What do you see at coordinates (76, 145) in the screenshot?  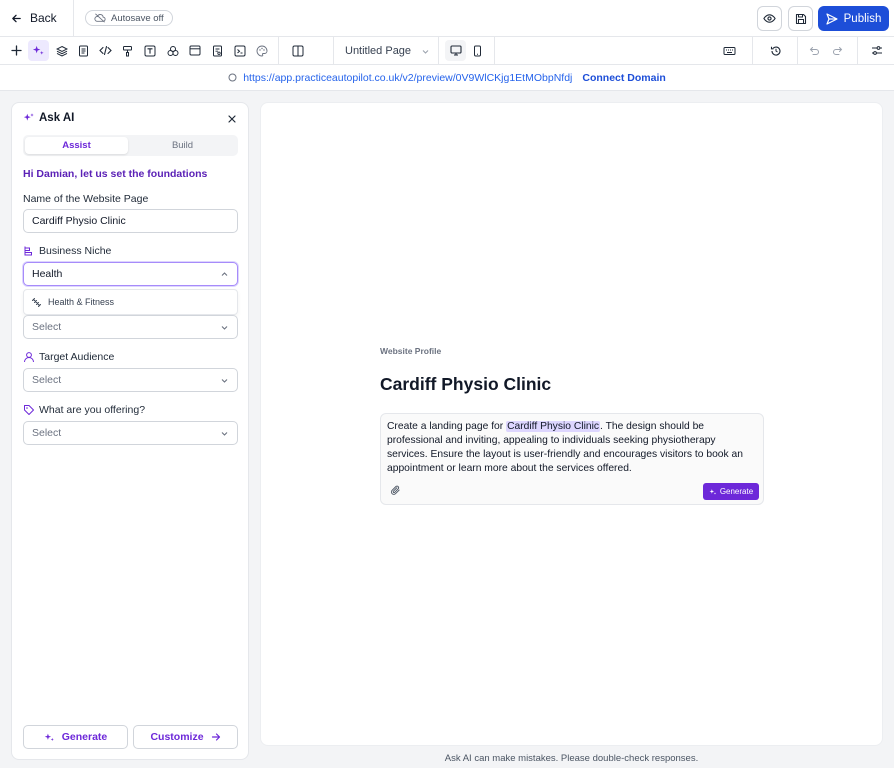 I see `tab-assist: Assist` at bounding box center [76, 145].